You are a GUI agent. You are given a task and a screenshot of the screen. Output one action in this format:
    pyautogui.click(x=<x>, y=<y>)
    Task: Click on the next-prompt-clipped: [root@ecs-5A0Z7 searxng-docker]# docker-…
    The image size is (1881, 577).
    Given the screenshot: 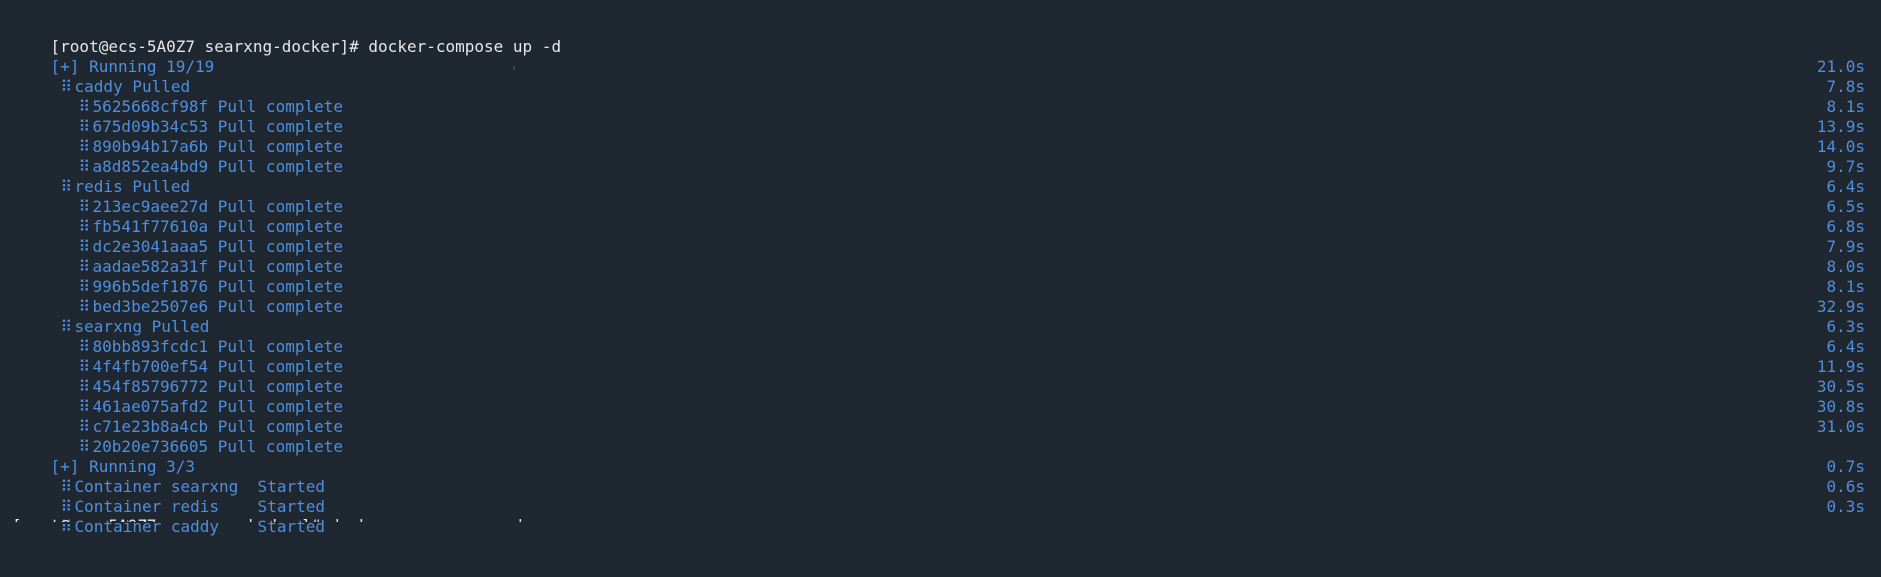 What is the action you would take?
    pyautogui.click(x=267, y=519)
    